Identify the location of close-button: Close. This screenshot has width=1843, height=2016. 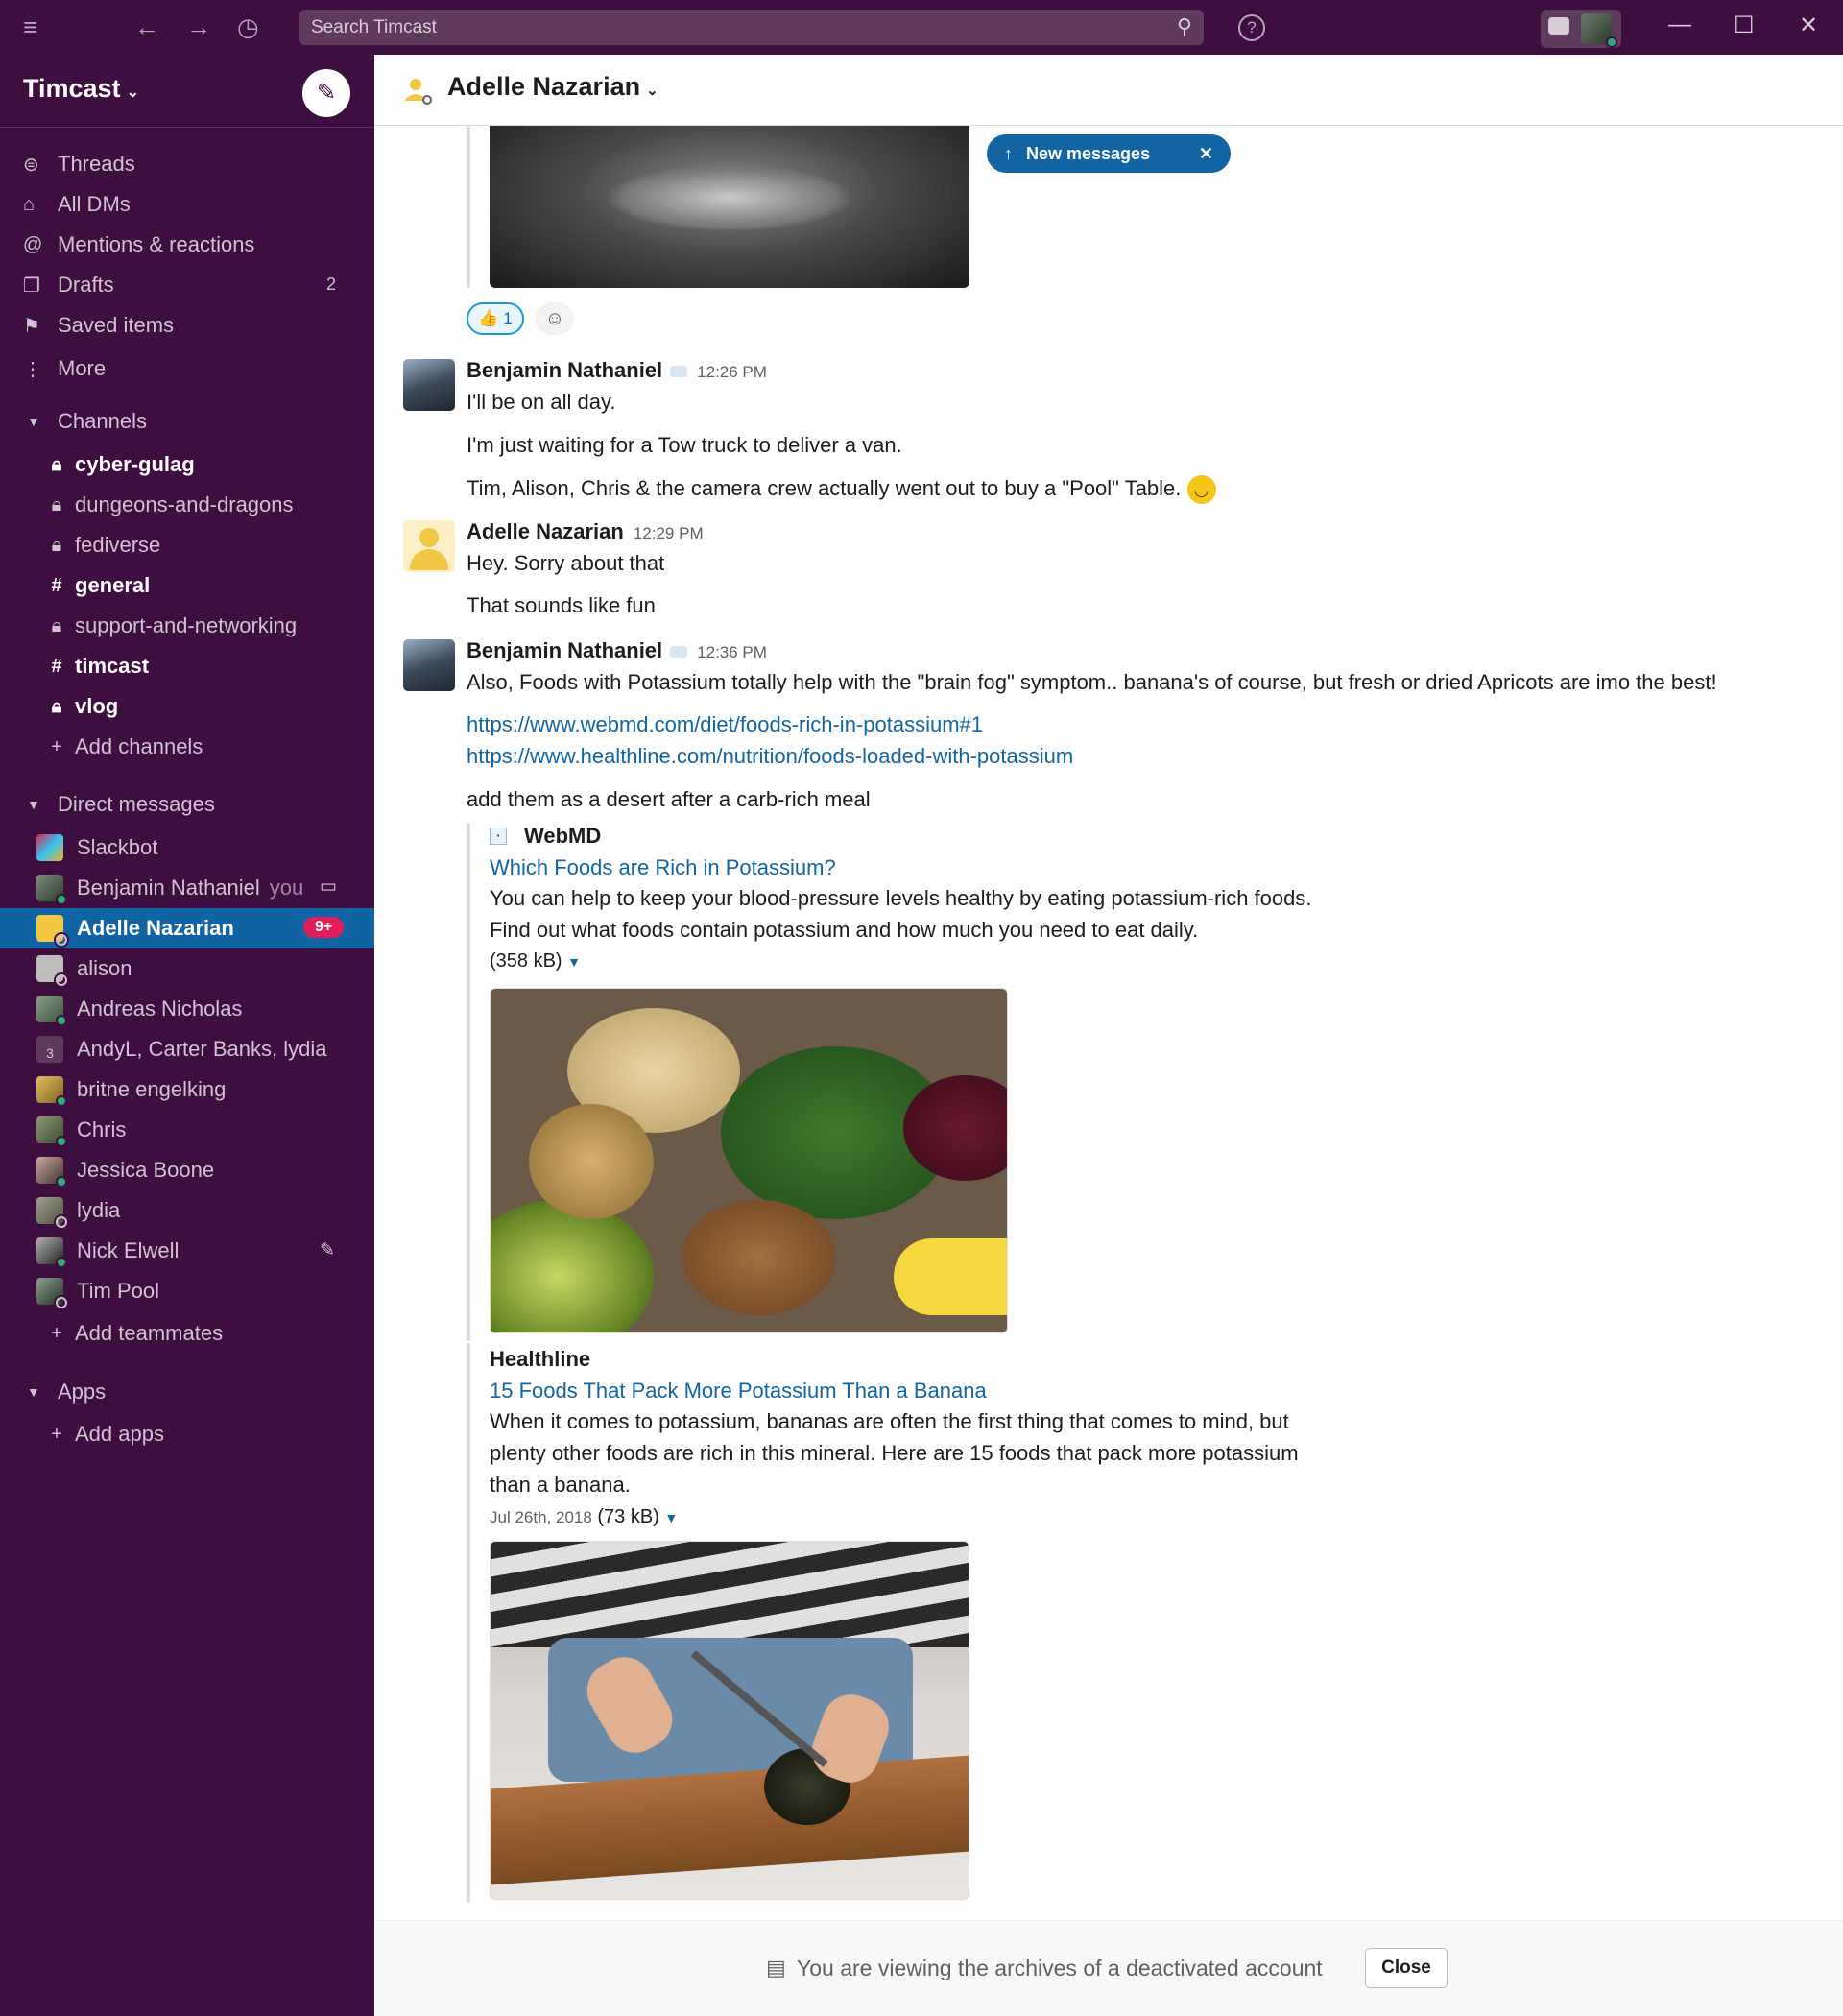
(1406, 1968).